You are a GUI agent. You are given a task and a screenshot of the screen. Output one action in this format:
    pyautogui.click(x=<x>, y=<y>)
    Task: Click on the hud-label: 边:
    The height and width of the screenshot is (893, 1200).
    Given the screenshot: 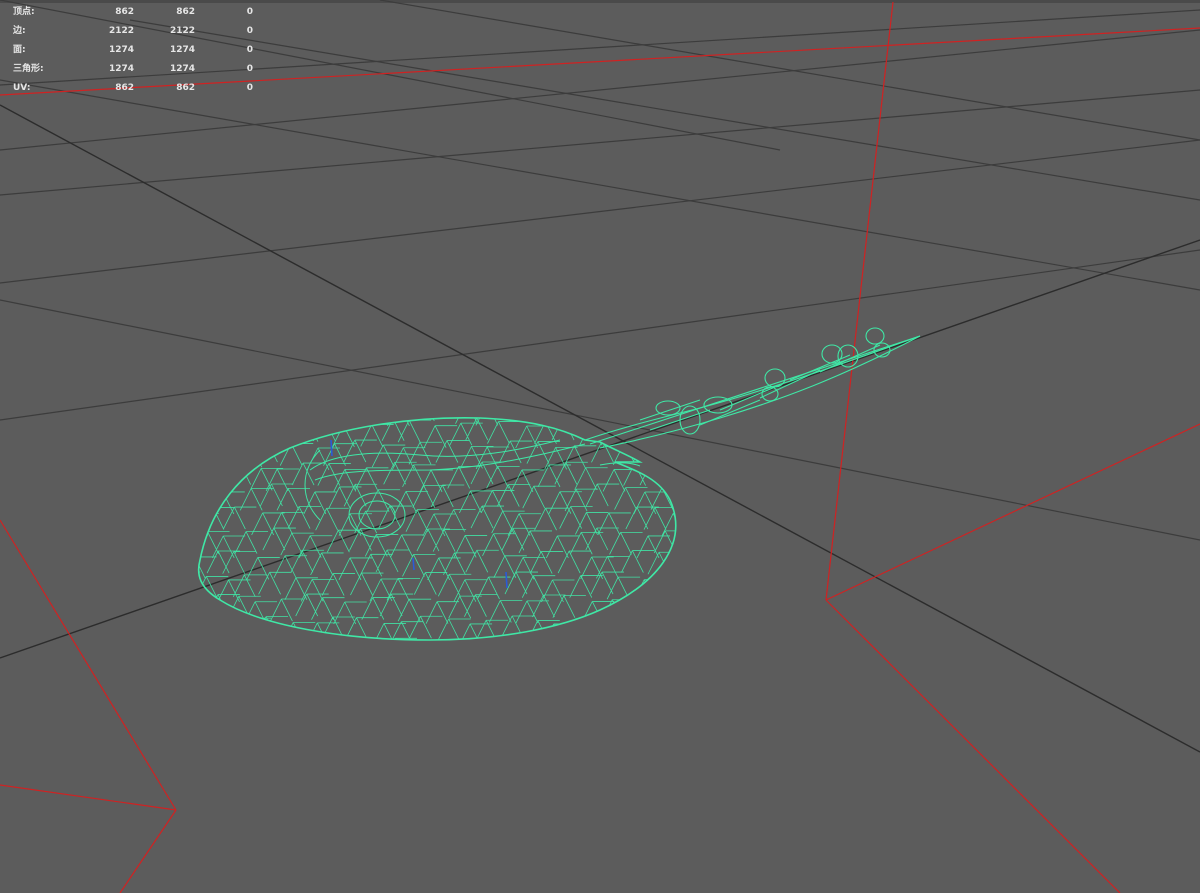 What is the action you would take?
    pyautogui.click(x=19, y=31)
    